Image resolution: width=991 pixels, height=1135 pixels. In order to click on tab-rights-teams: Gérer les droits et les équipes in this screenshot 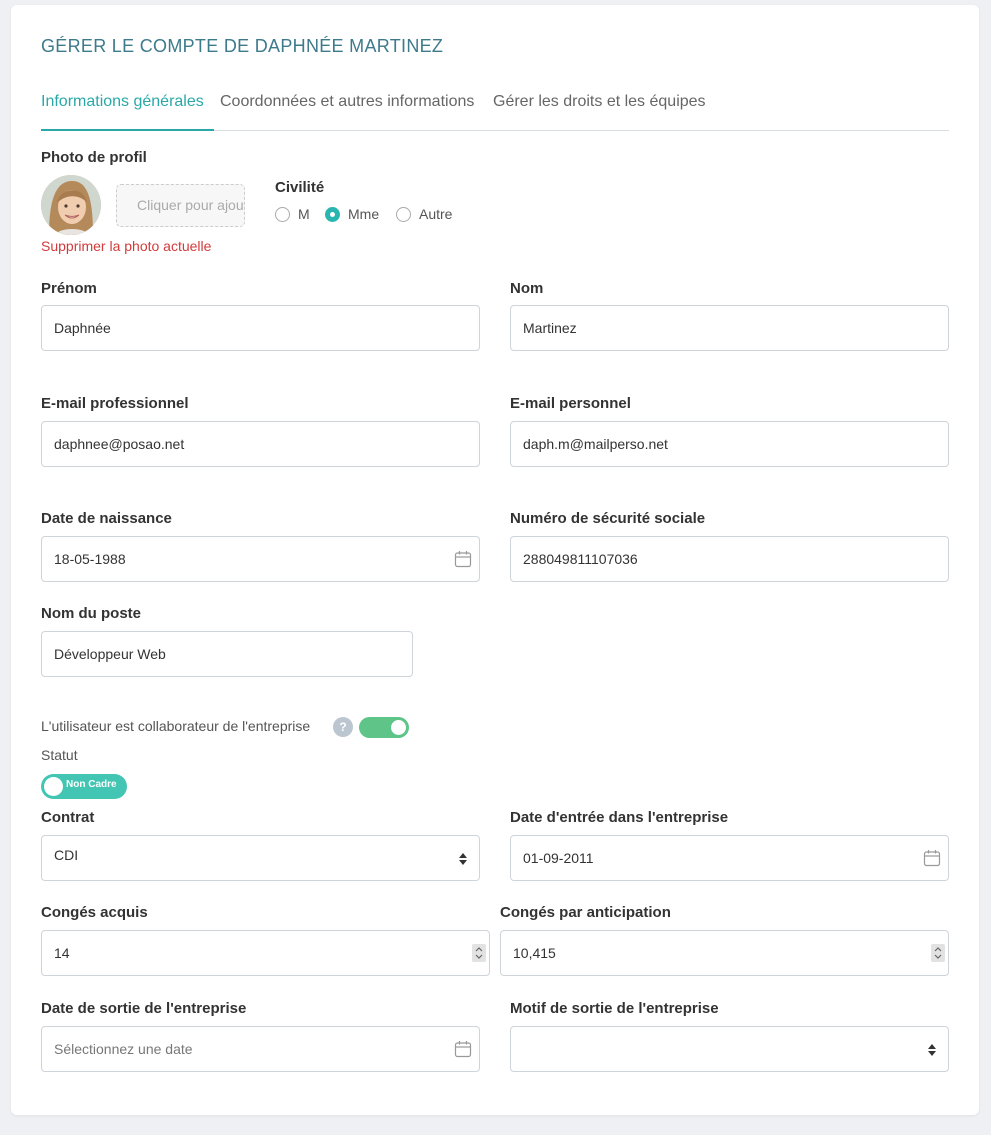, I will do `click(599, 102)`.